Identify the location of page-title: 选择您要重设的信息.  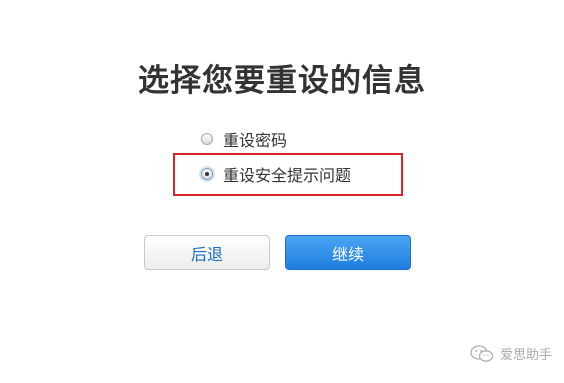
(282, 81).